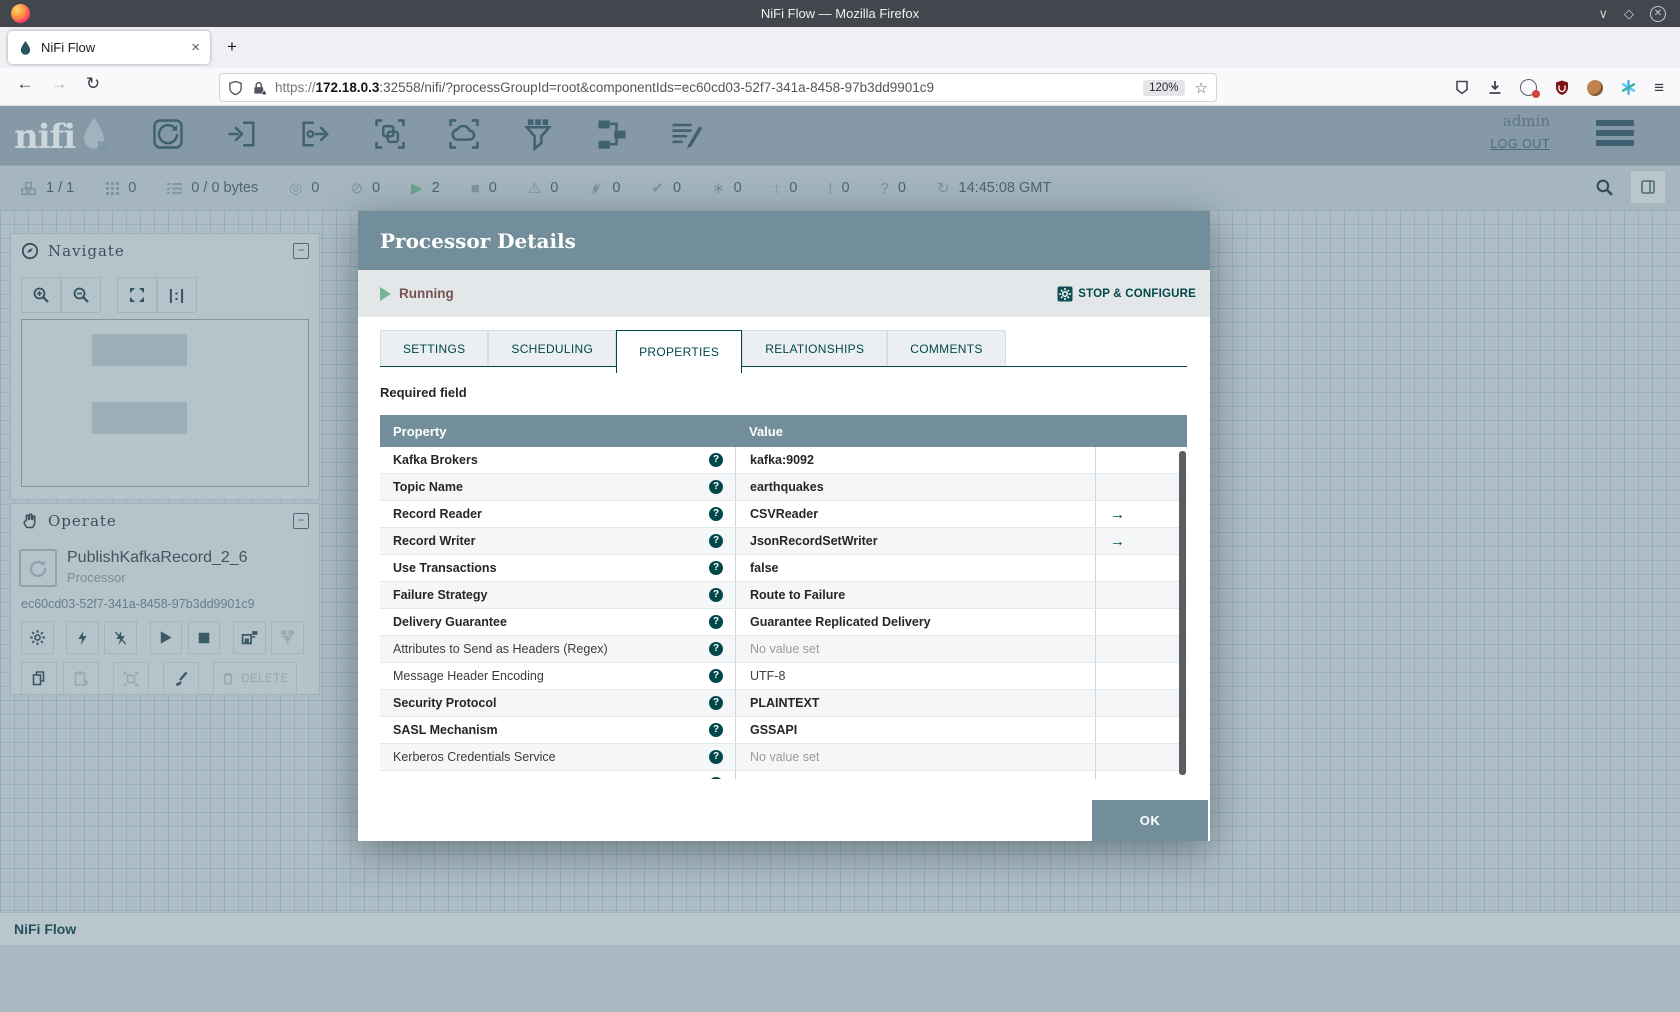  Describe the element at coordinates (1462, 87) in the screenshot. I see `pocket-shield-icon` at that location.